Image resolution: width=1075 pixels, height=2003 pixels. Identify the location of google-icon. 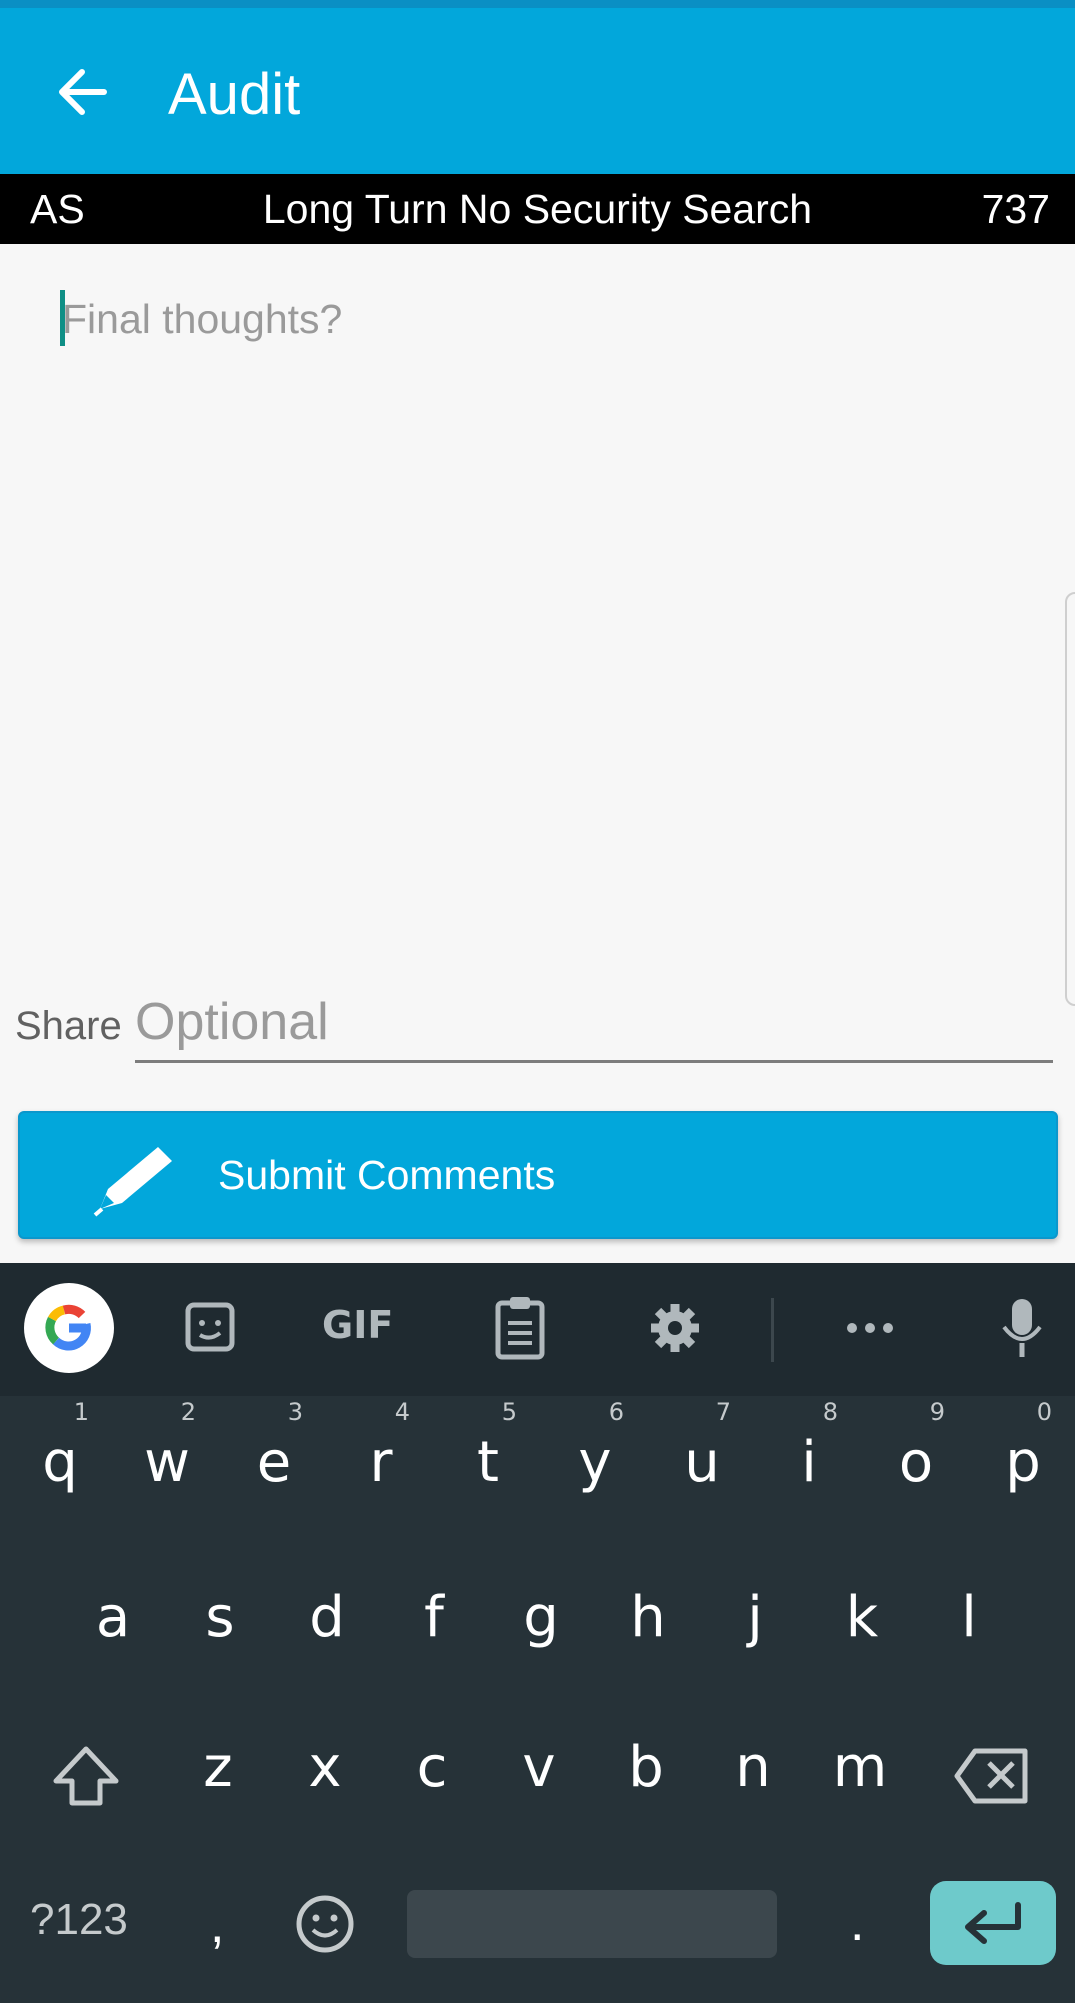
(69, 1328).